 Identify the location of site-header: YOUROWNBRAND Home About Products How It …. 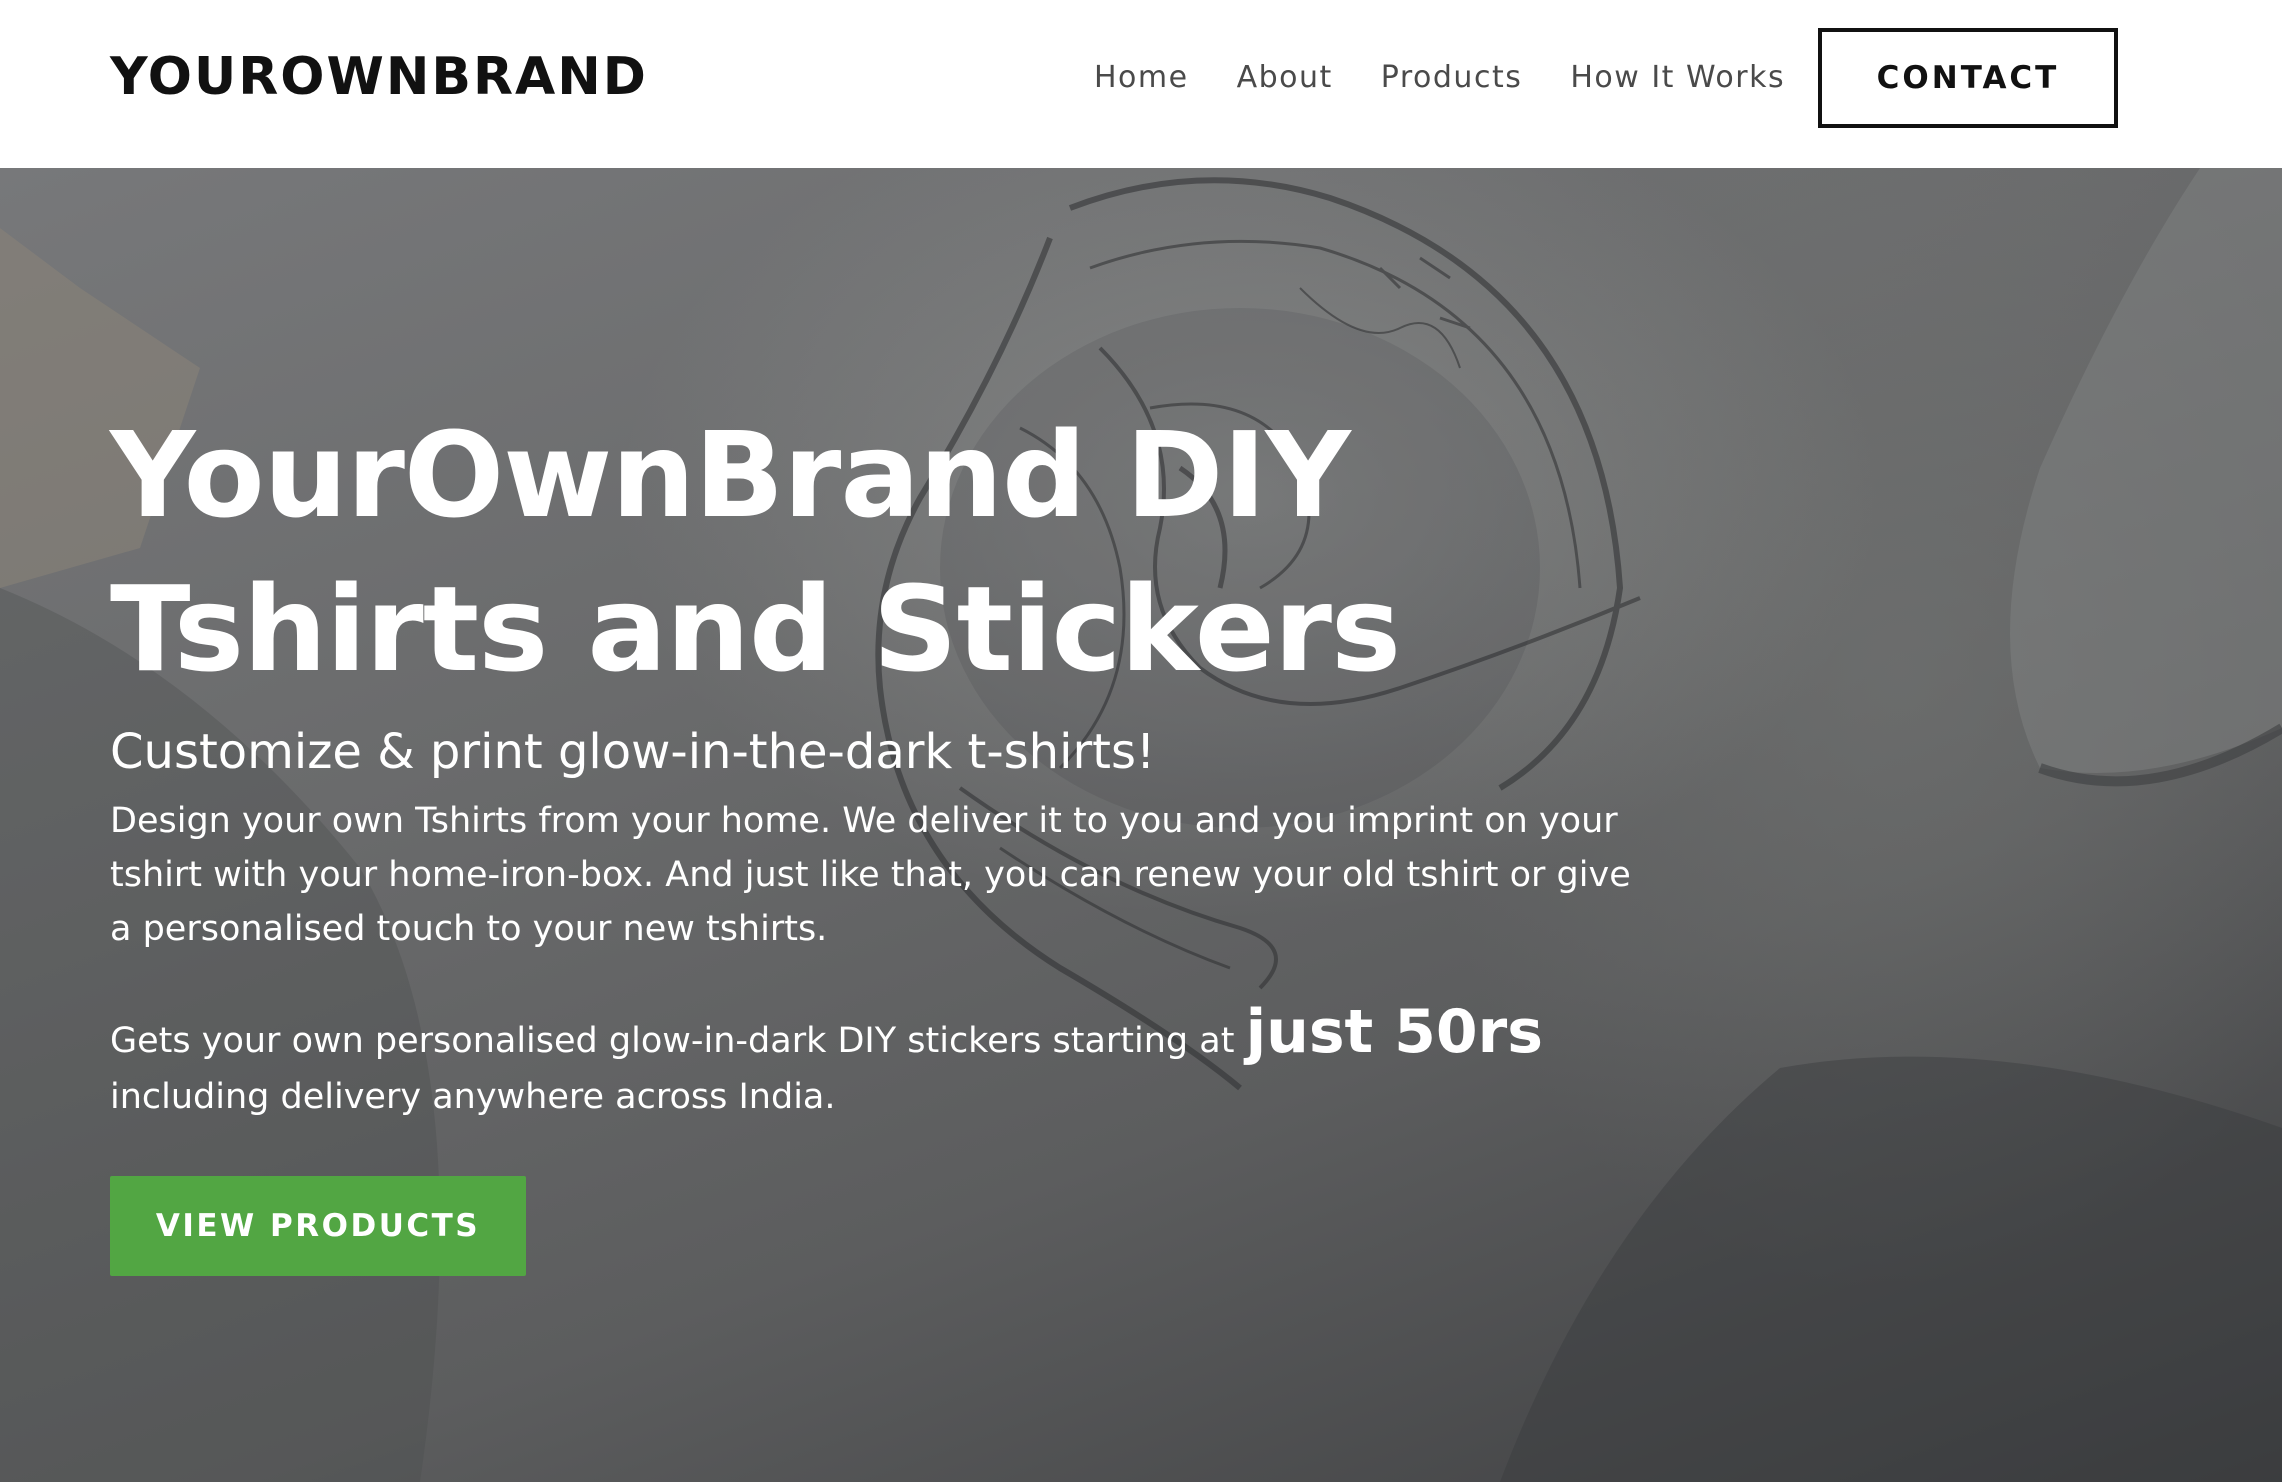
(1141, 84).